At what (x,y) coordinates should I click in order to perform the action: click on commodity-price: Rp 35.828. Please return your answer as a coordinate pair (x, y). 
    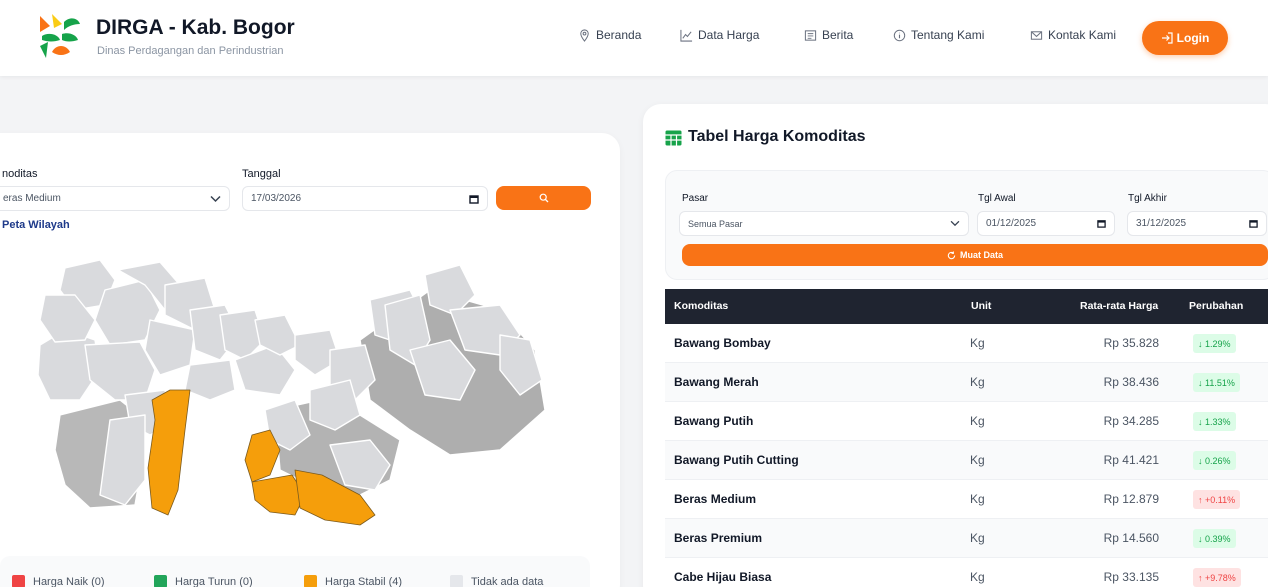
    Looking at the image, I should click on (1131, 343).